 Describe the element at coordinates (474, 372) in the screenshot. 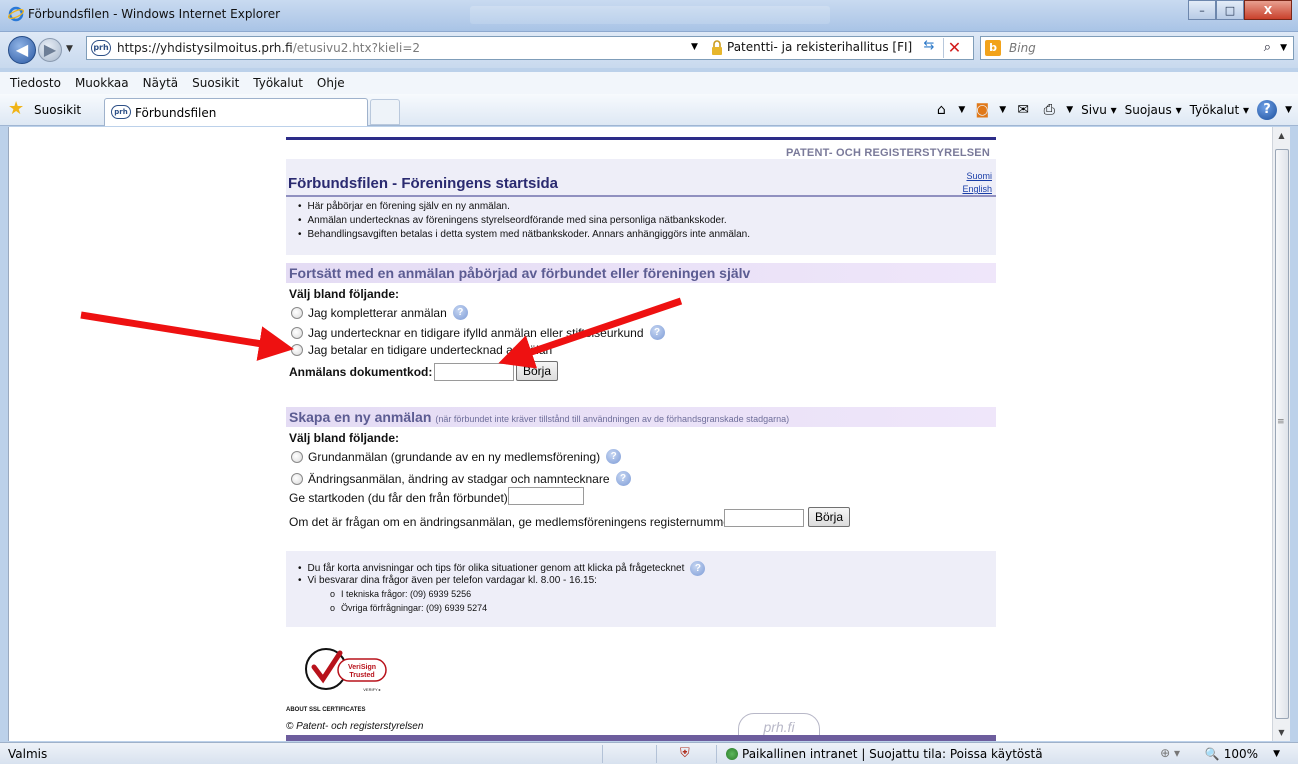

I see `document-code-input` at that location.